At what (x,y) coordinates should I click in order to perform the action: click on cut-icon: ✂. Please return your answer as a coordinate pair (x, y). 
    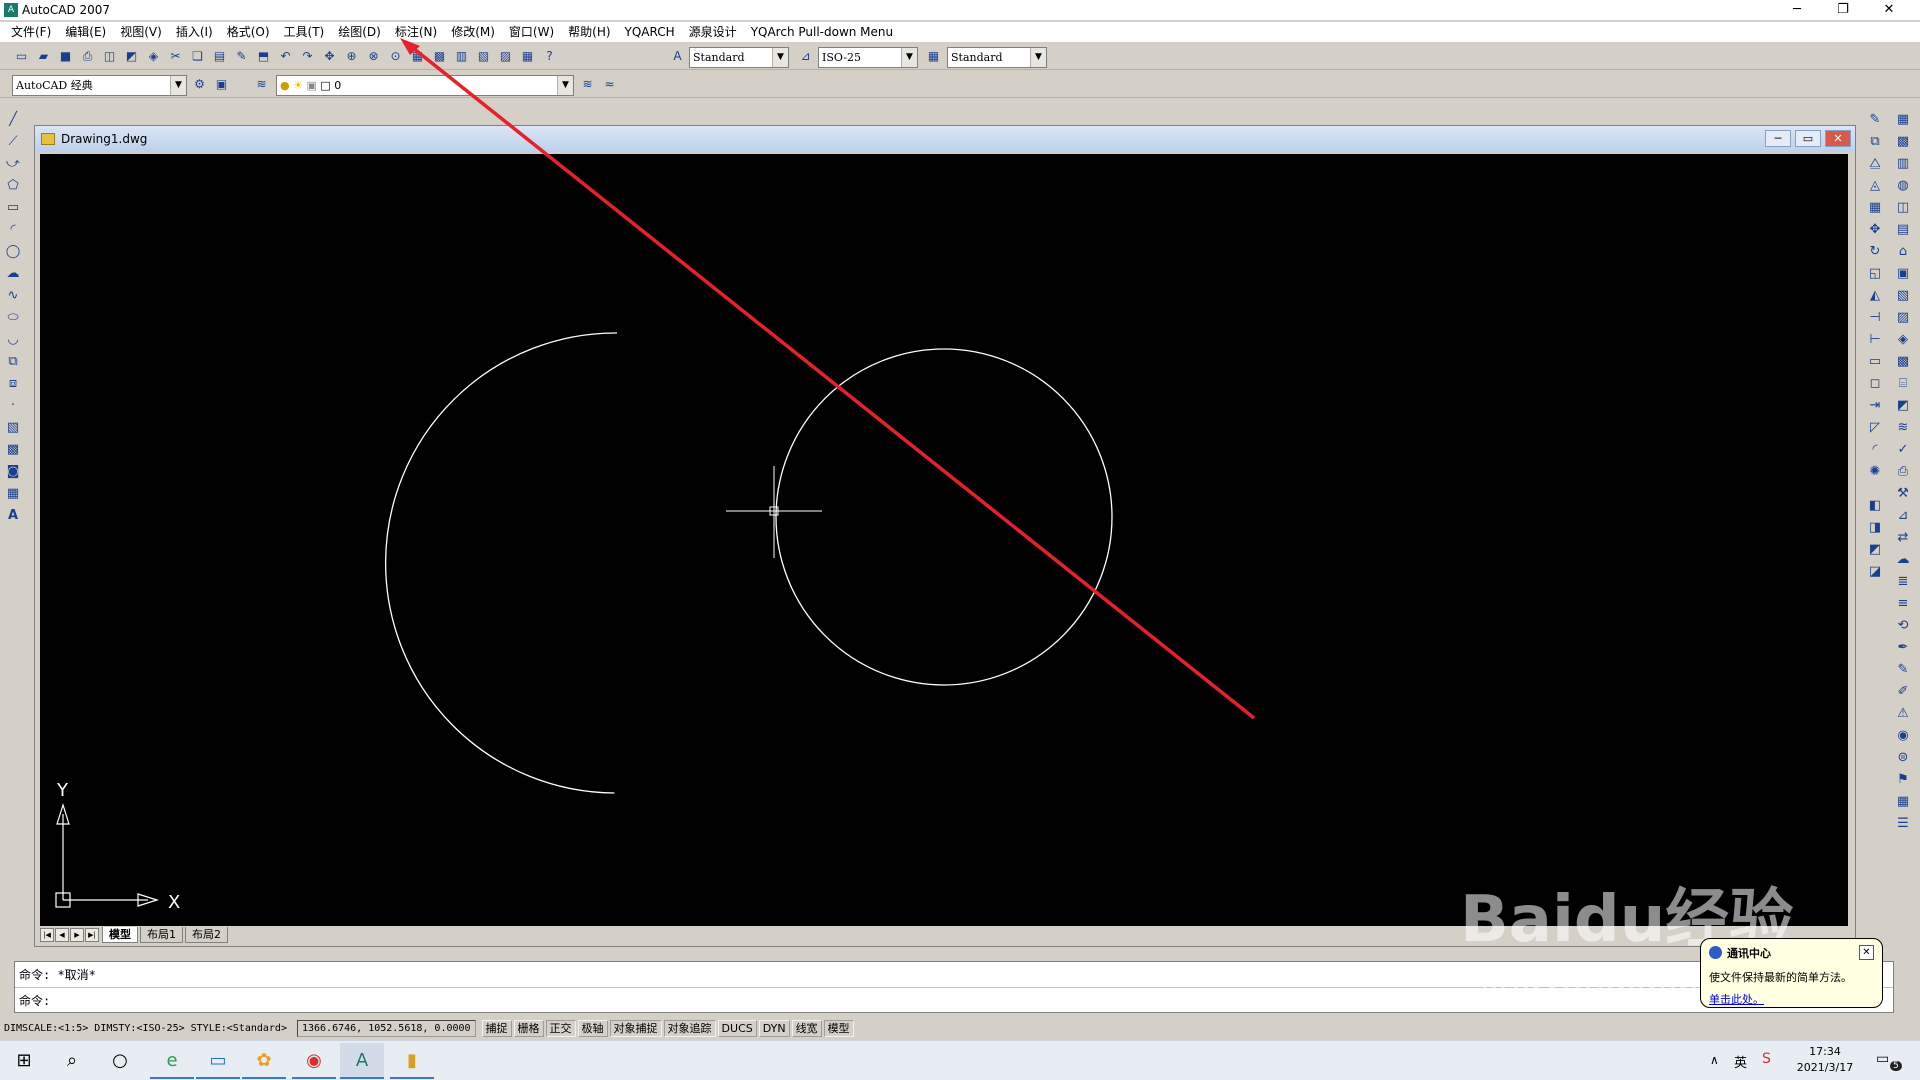
    Looking at the image, I should click on (175, 56).